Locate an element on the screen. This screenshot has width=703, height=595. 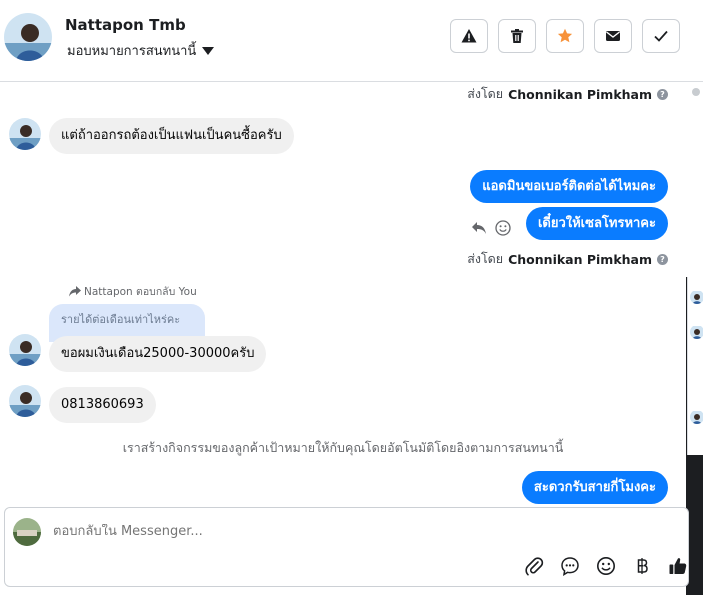
delete-button is located at coordinates (517, 36).